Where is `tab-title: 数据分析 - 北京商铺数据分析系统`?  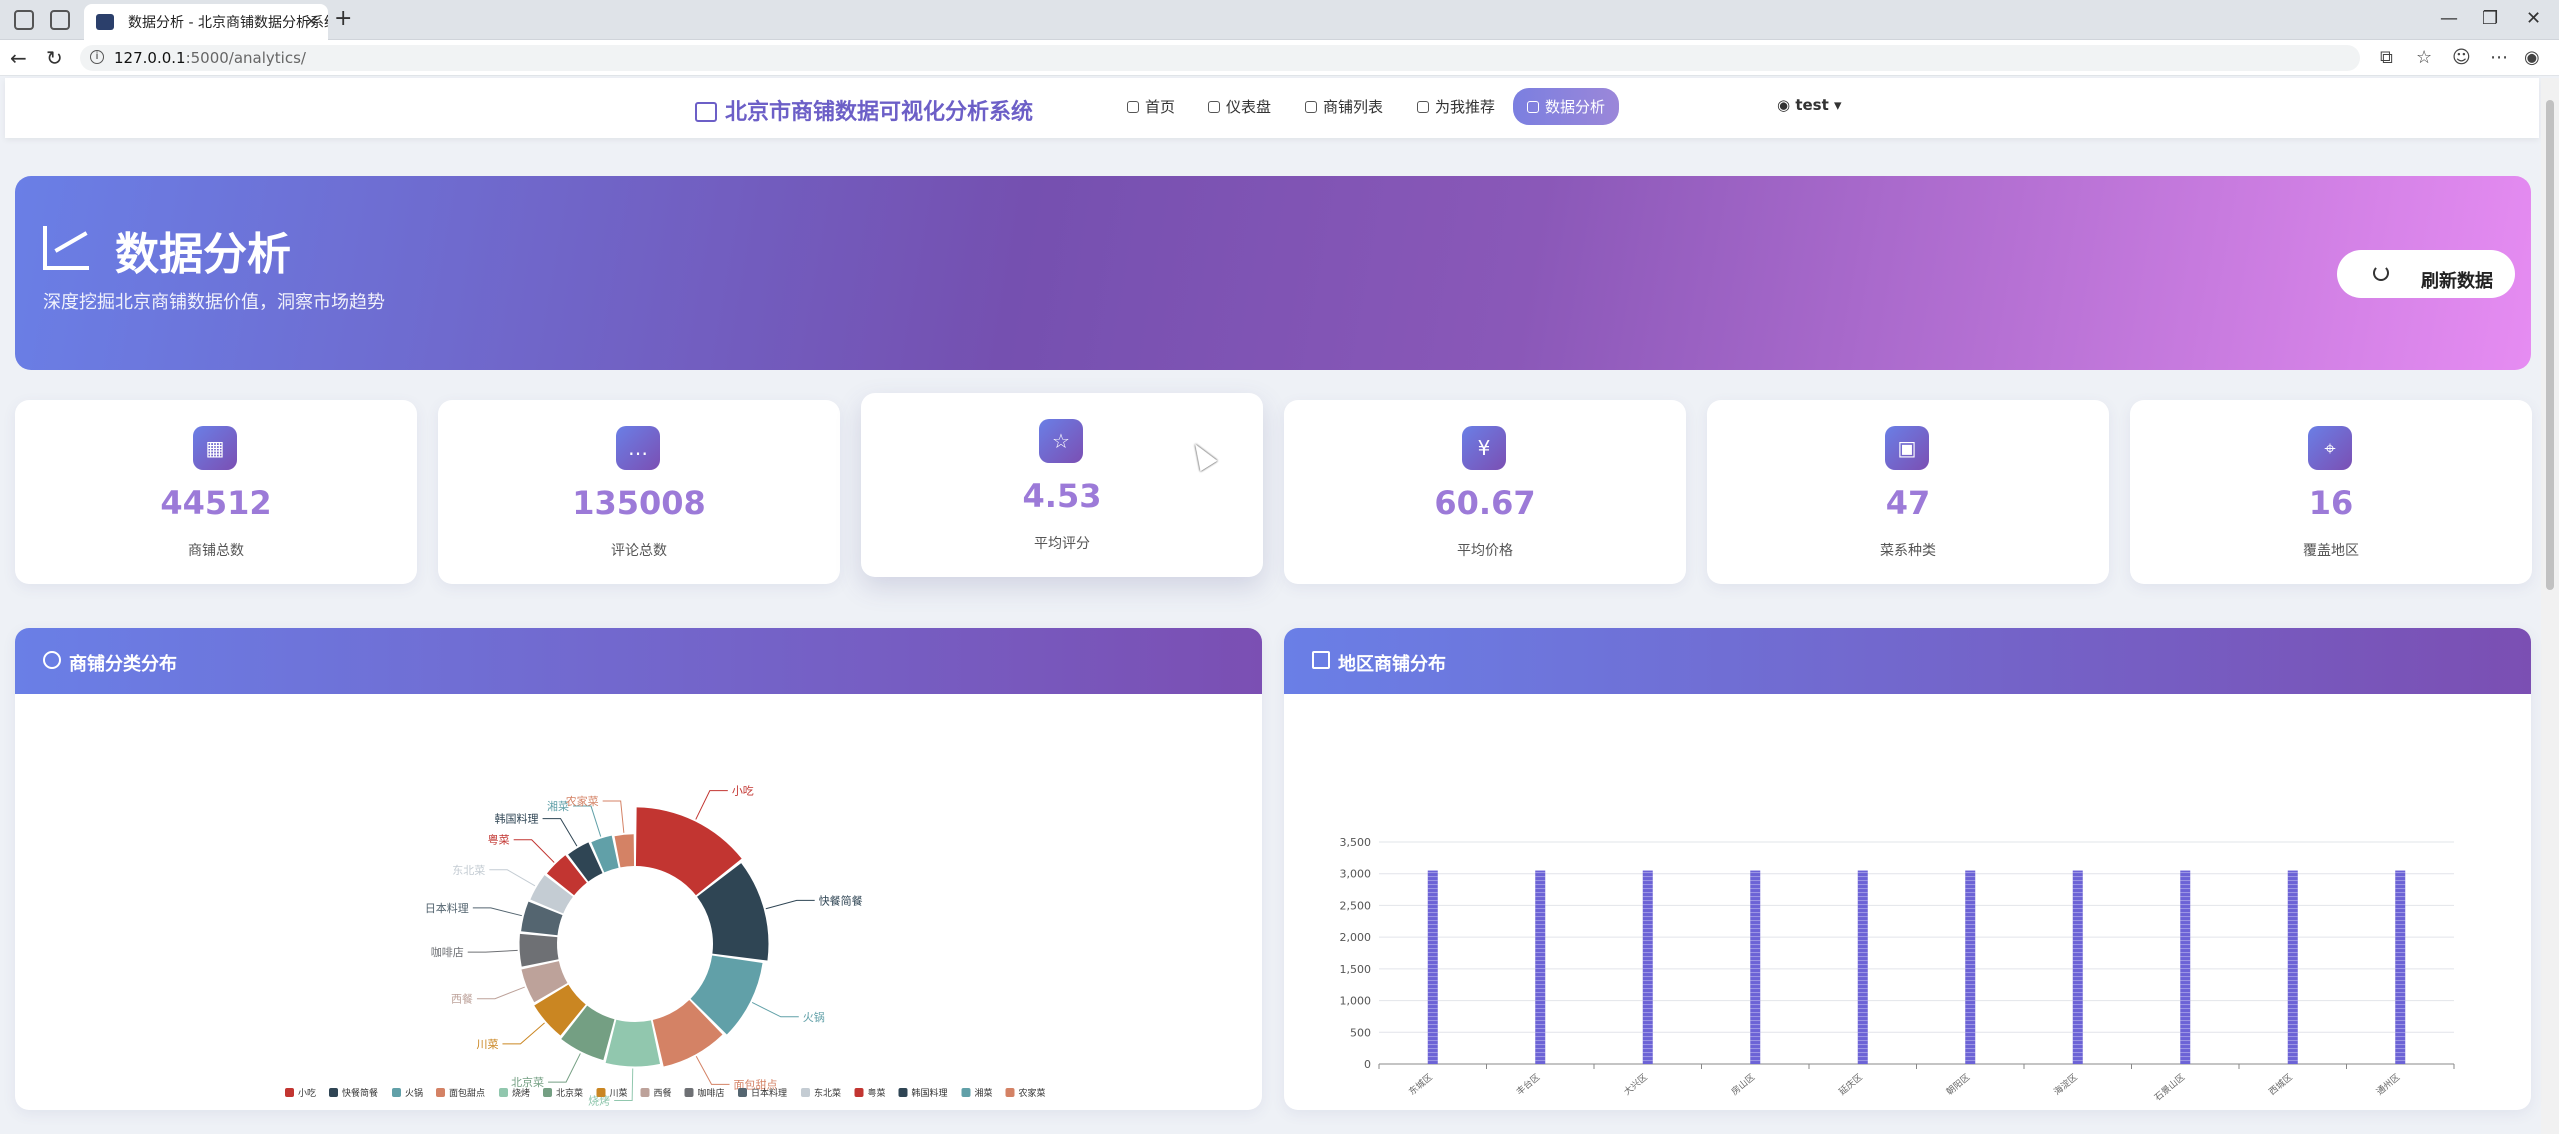
tab-title: 数据分析 - 北京商铺数据分析系统 is located at coordinates (228, 23).